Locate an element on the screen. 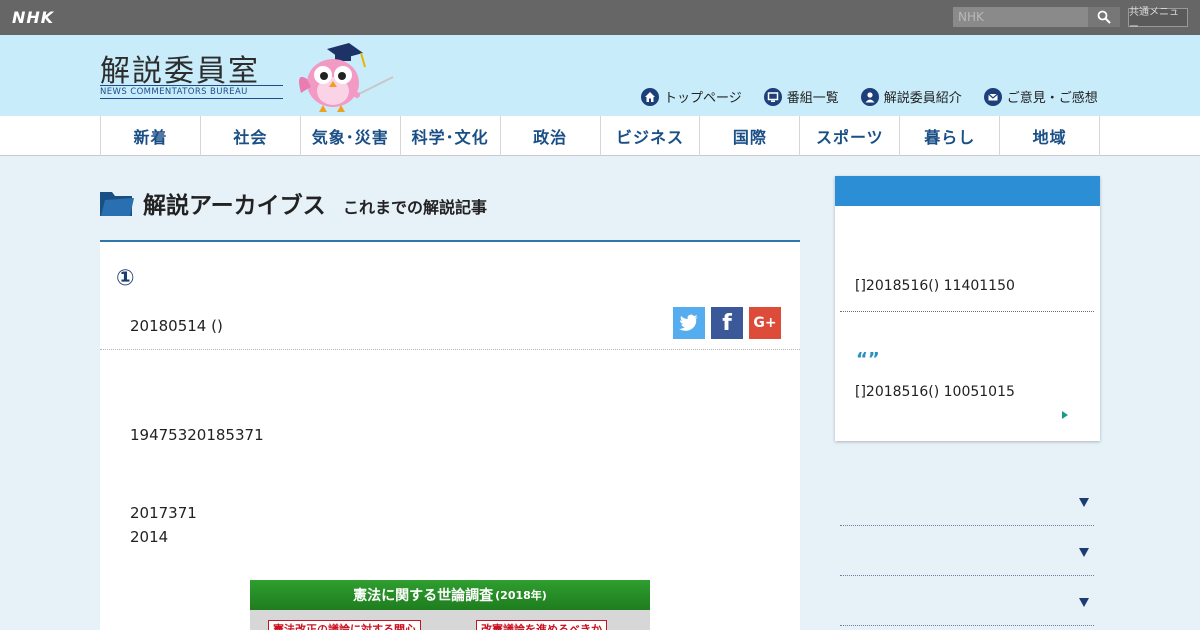 The width and height of the screenshot is (1200, 630). sidebar-more-arrow-icon is located at coordinates (1065, 415).